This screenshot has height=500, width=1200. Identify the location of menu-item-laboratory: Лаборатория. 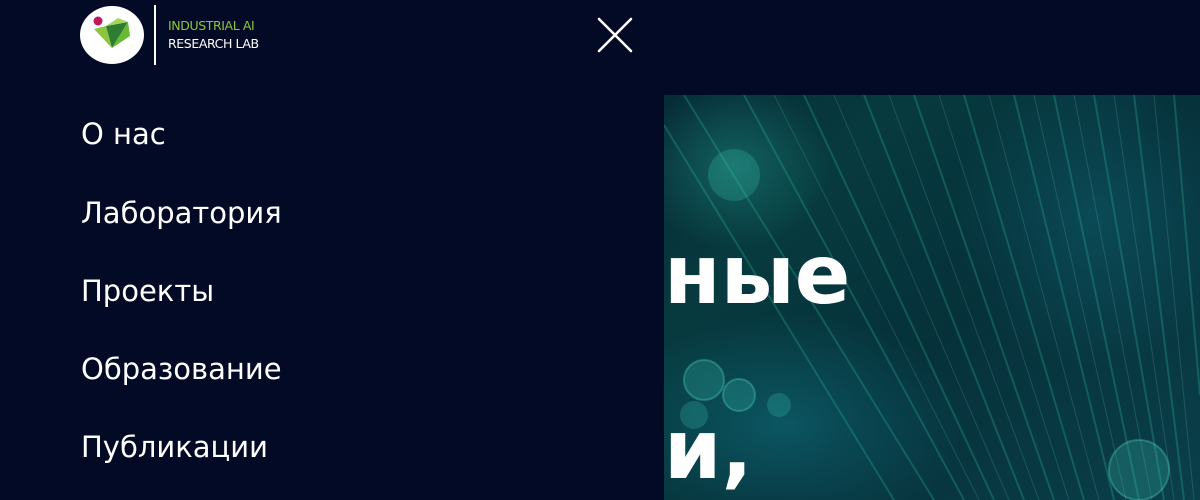
(181, 213).